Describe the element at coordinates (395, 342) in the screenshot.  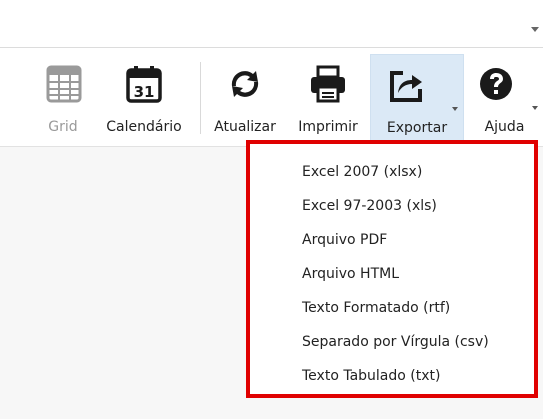
I see `menu-item-label: Separado por Vírgula (csv)` at that location.